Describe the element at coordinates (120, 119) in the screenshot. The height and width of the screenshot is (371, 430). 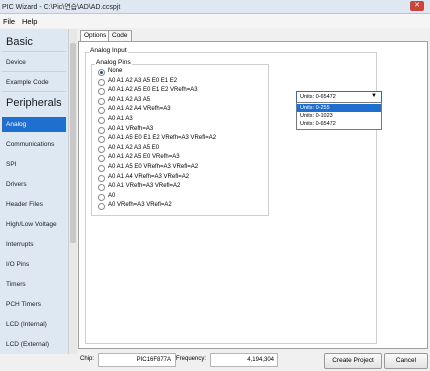
I see `radio-label: A0 A1 A3` at that location.